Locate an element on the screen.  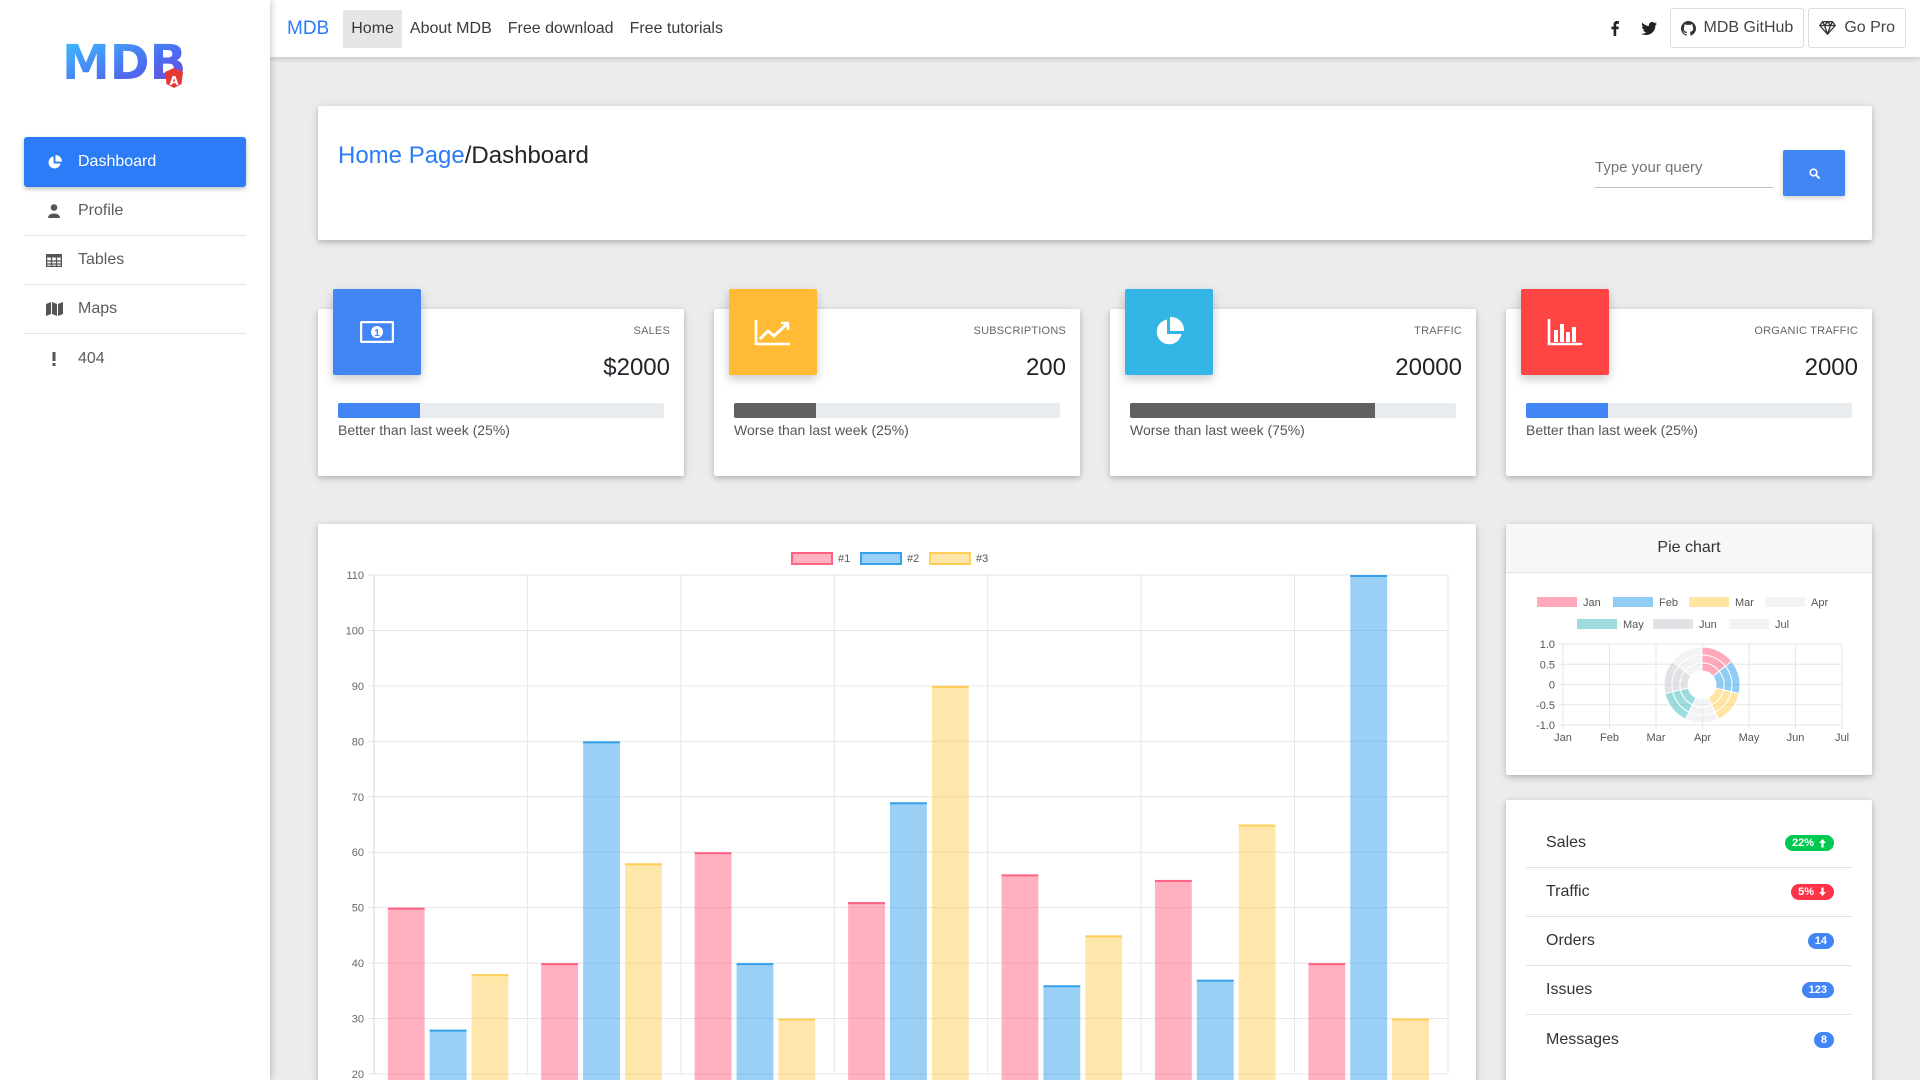
pie-chart-icon is located at coordinates (1170, 330).